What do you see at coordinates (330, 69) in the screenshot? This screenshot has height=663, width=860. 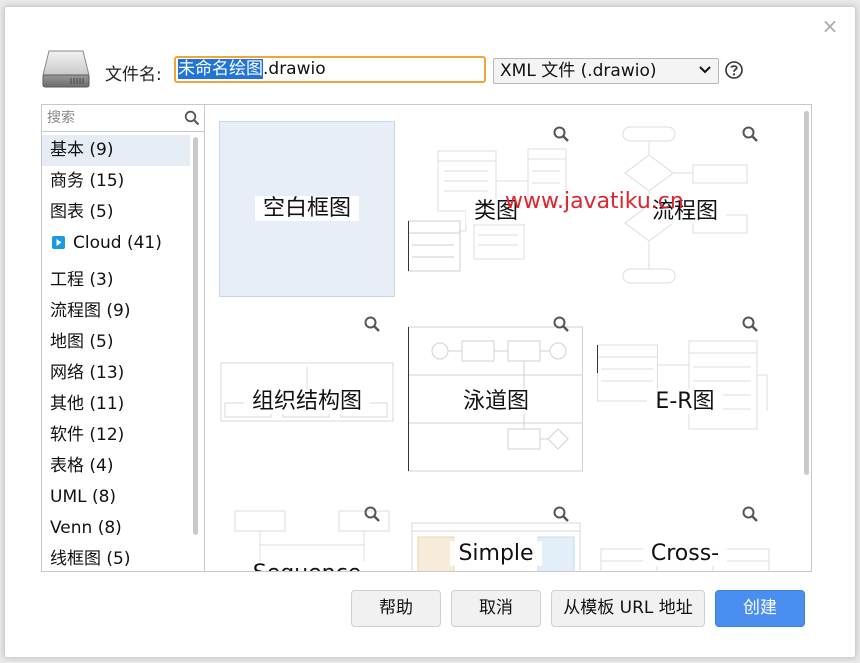 I see `file-name-input: 未命名绘图.drawio` at bounding box center [330, 69].